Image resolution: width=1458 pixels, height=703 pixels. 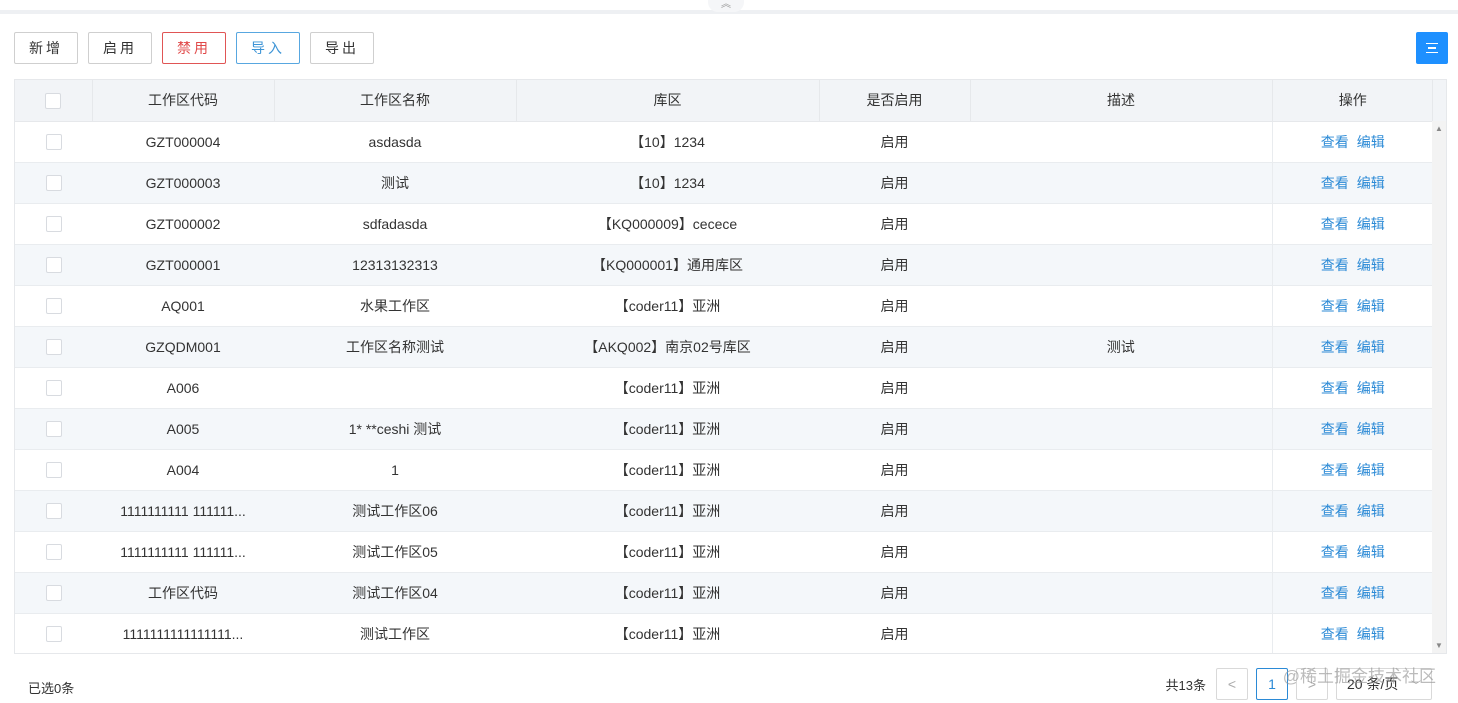 I want to click on collapse-handle: ︽, so click(x=726, y=6).